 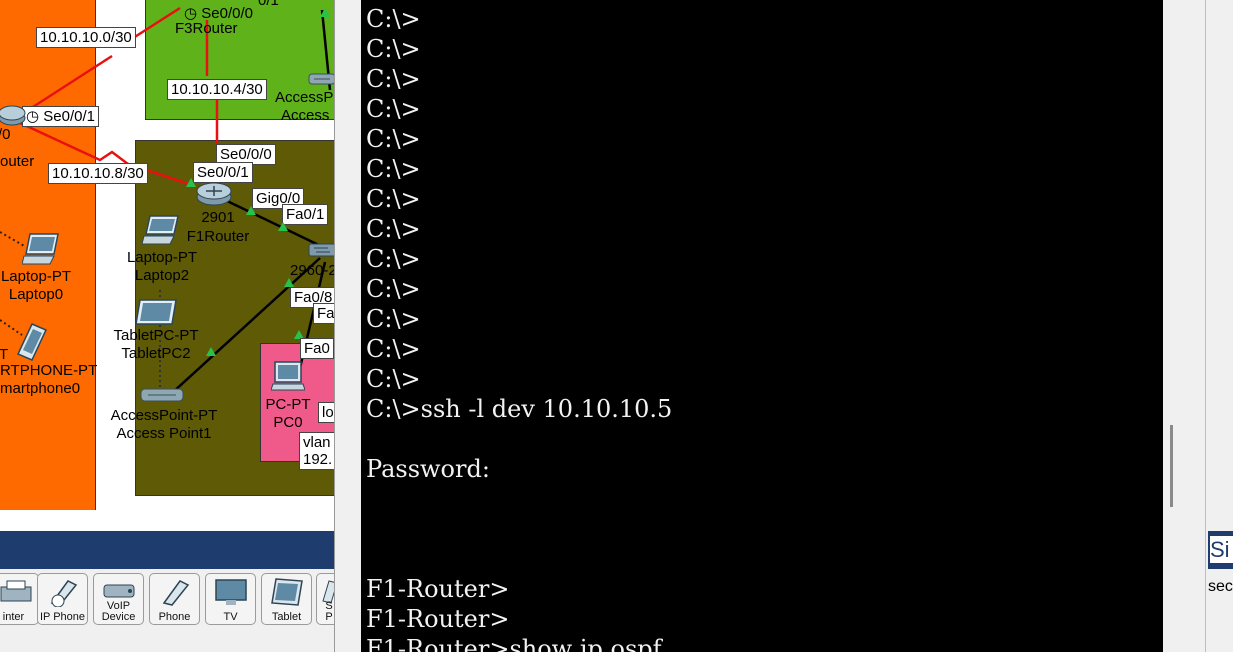 What do you see at coordinates (288, 422) in the screenshot?
I see `pc0-name-label: PC0` at bounding box center [288, 422].